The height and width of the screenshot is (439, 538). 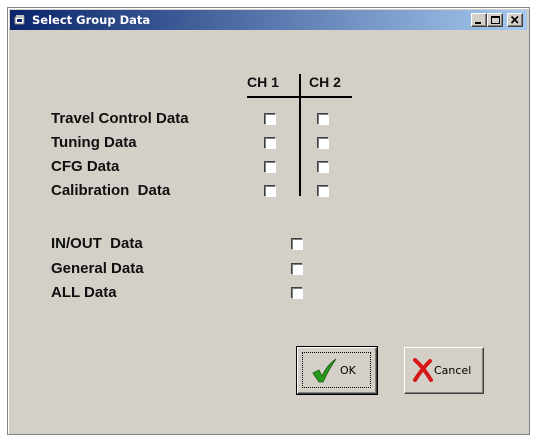 What do you see at coordinates (323, 191) in the screenshot?
I see `checkbox-calibration-ch2` at bounding box center [323, 191].